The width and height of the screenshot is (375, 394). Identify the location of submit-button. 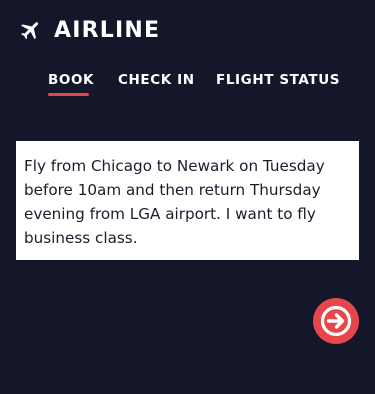
(336, 321).